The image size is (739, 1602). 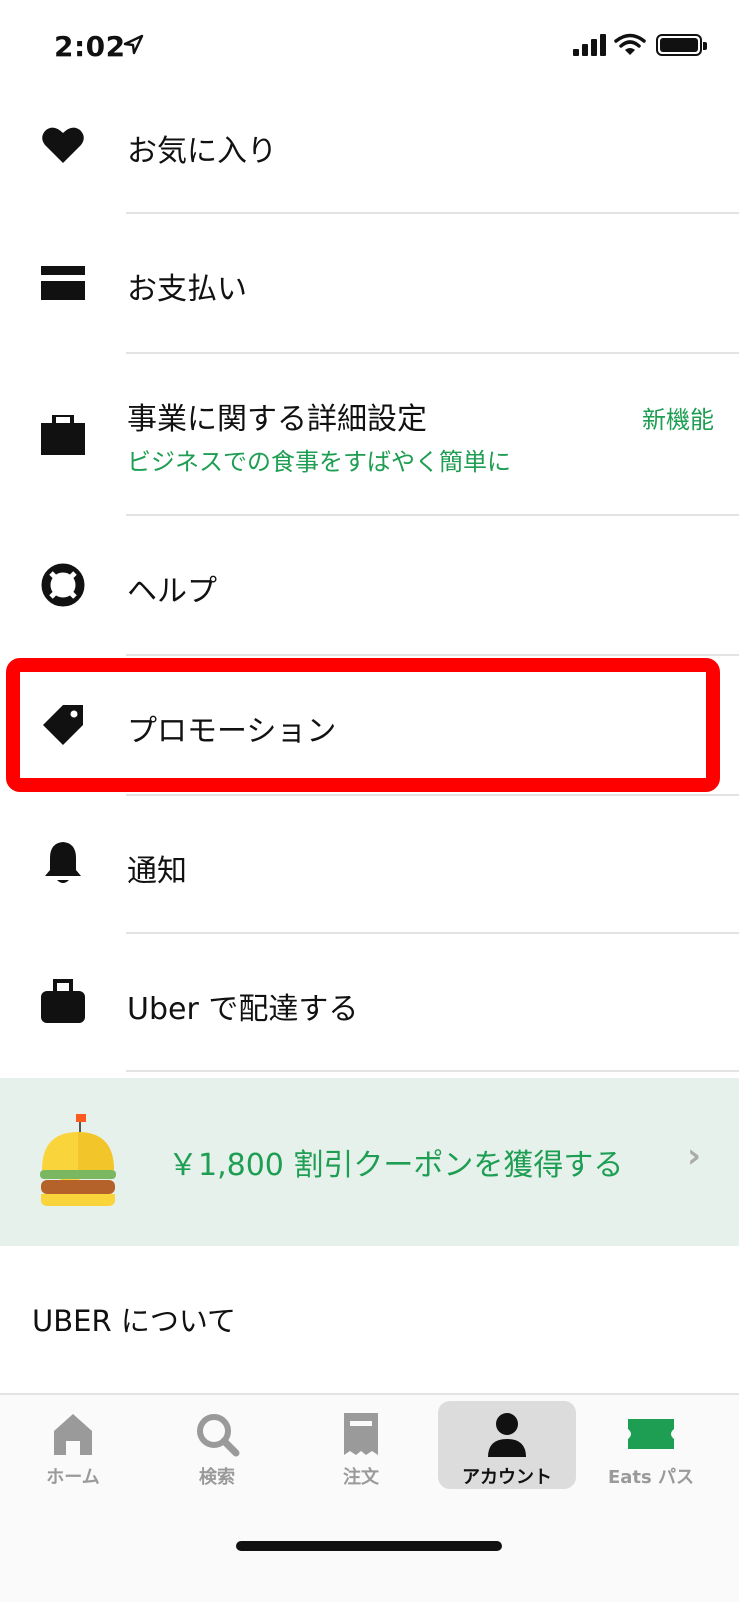 I want to click on location-arrow-icon, so click(x=133, y=44).